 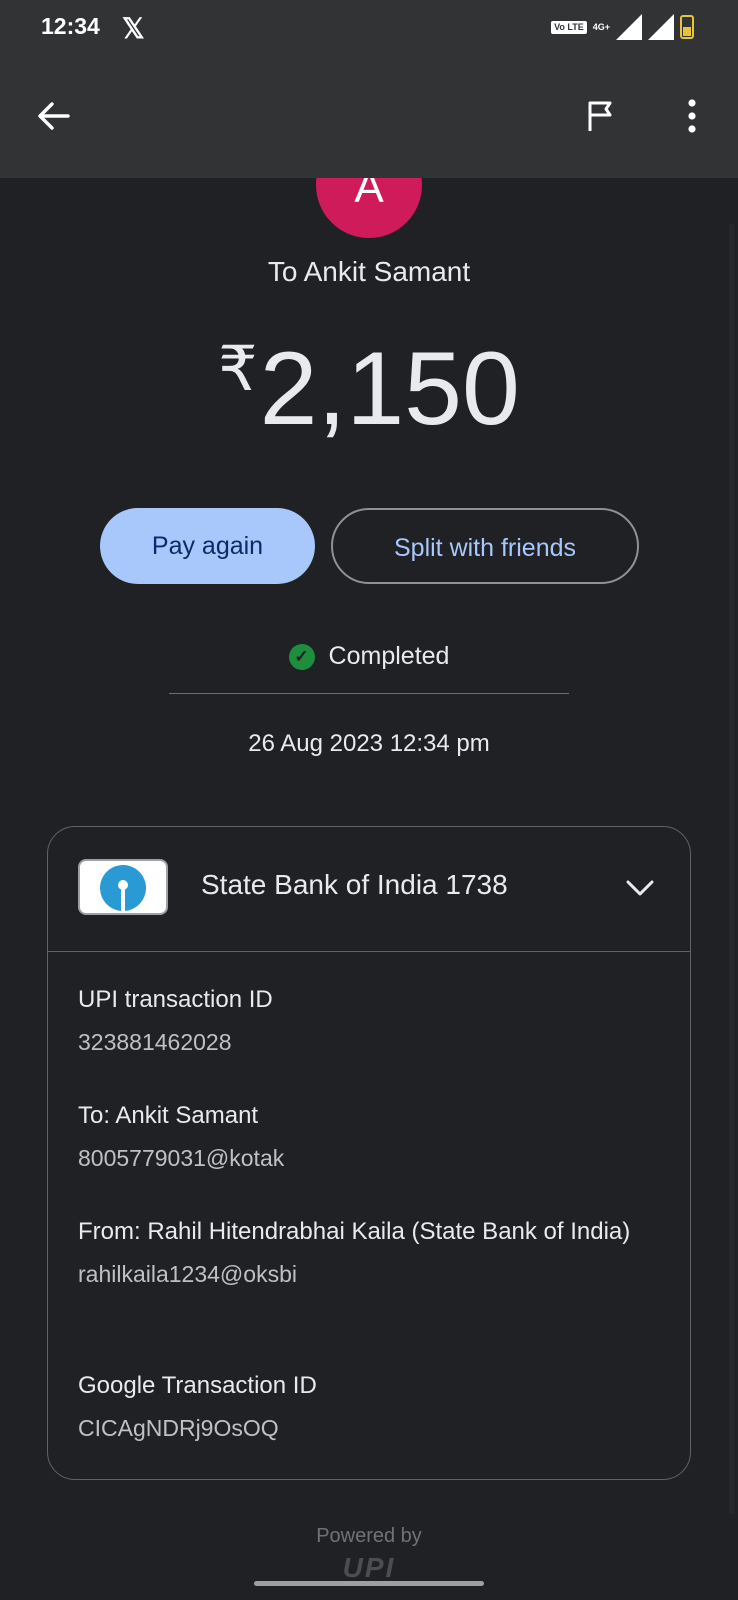 I want to click on home-indicator, so click(x=369, y=1583).